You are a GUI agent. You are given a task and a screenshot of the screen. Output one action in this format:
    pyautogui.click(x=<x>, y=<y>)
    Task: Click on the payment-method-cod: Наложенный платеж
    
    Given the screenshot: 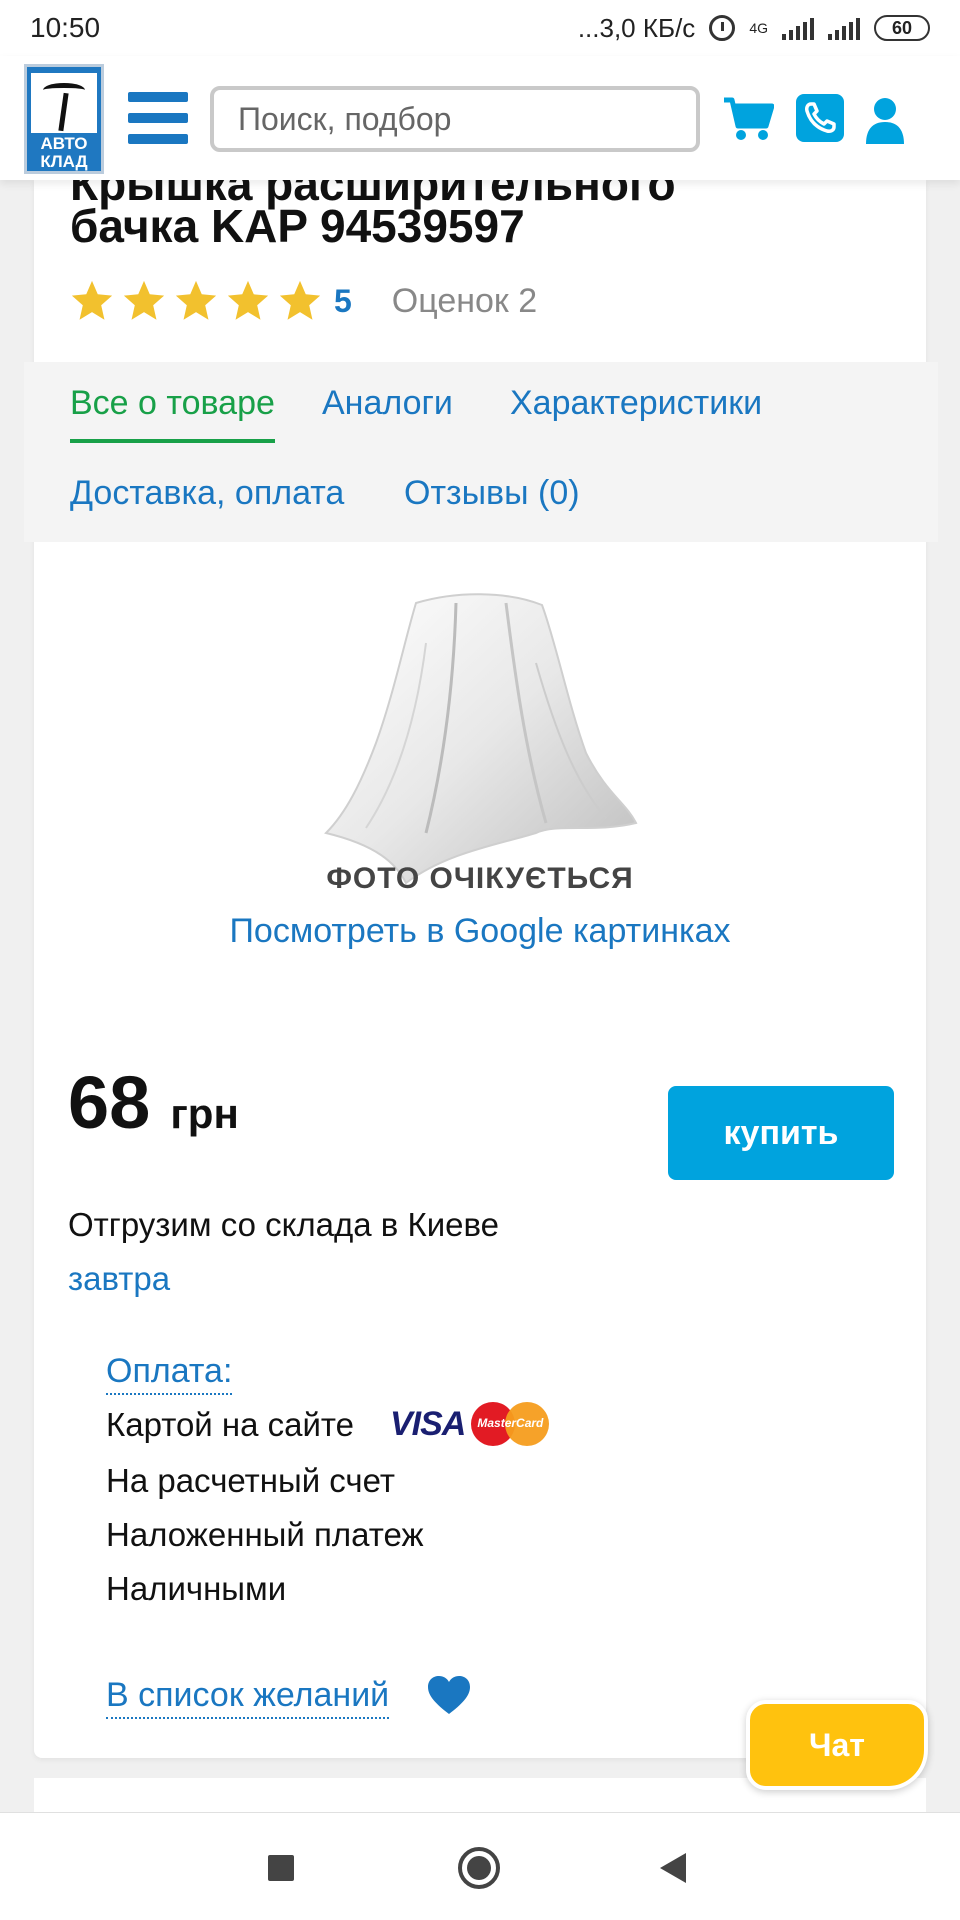 What is the action you would take?
    pyautogui.click(x=265, y=1534)
    